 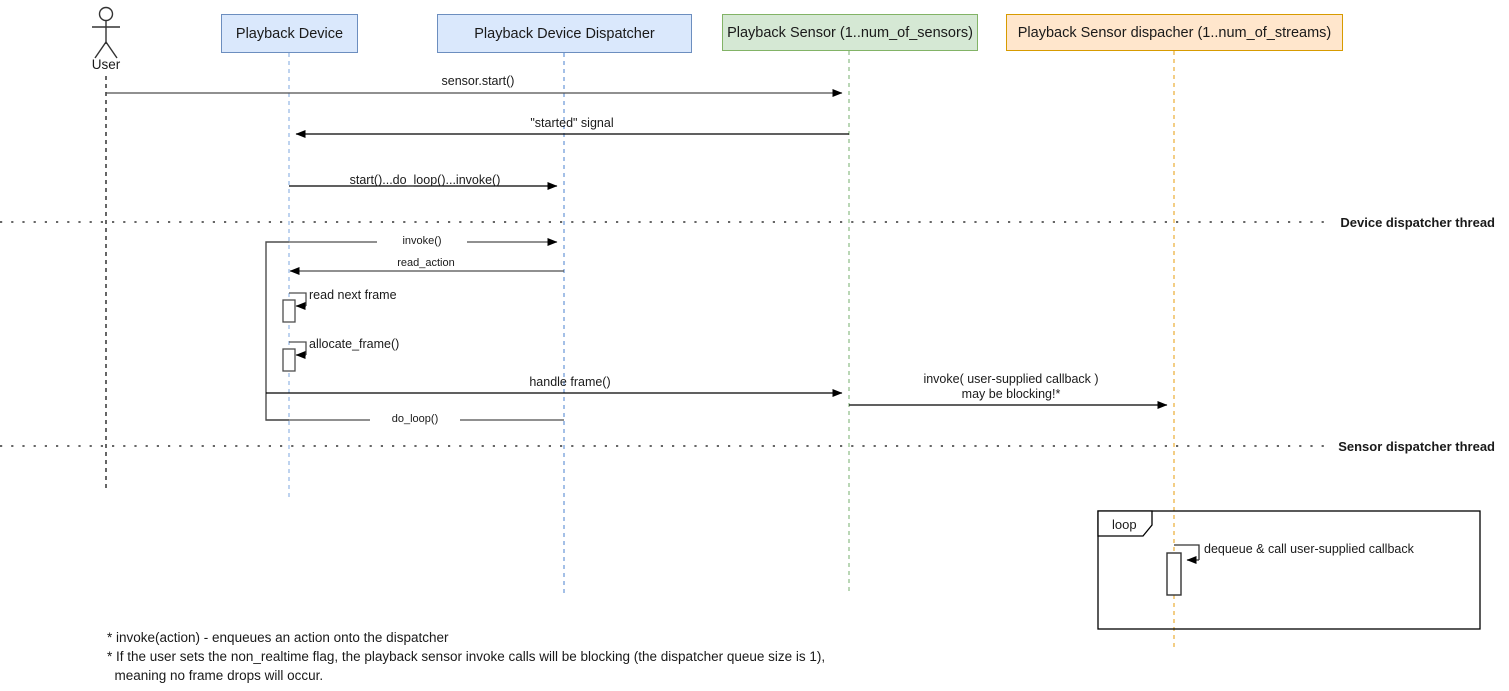 What do you see at coordinates (294, 307) in the screenshot?
I see `self-message-read-next-frame` at bounding box center [294, 307].